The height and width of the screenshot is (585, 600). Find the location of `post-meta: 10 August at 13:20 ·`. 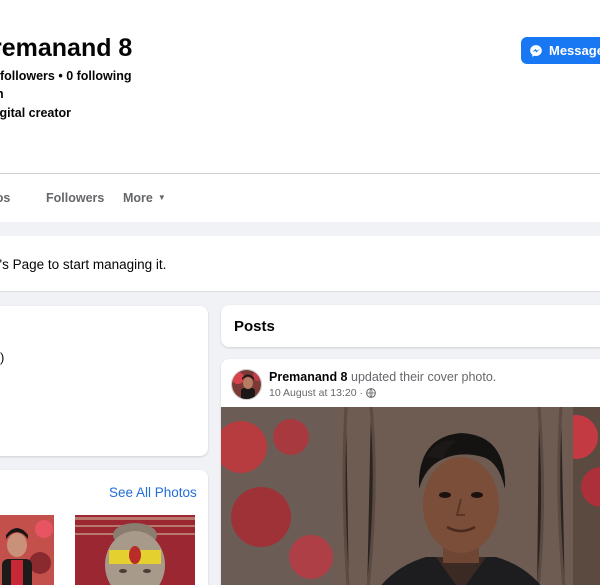

post-meta: 10 August at 13:20 · is located at coordinates (322, 393).